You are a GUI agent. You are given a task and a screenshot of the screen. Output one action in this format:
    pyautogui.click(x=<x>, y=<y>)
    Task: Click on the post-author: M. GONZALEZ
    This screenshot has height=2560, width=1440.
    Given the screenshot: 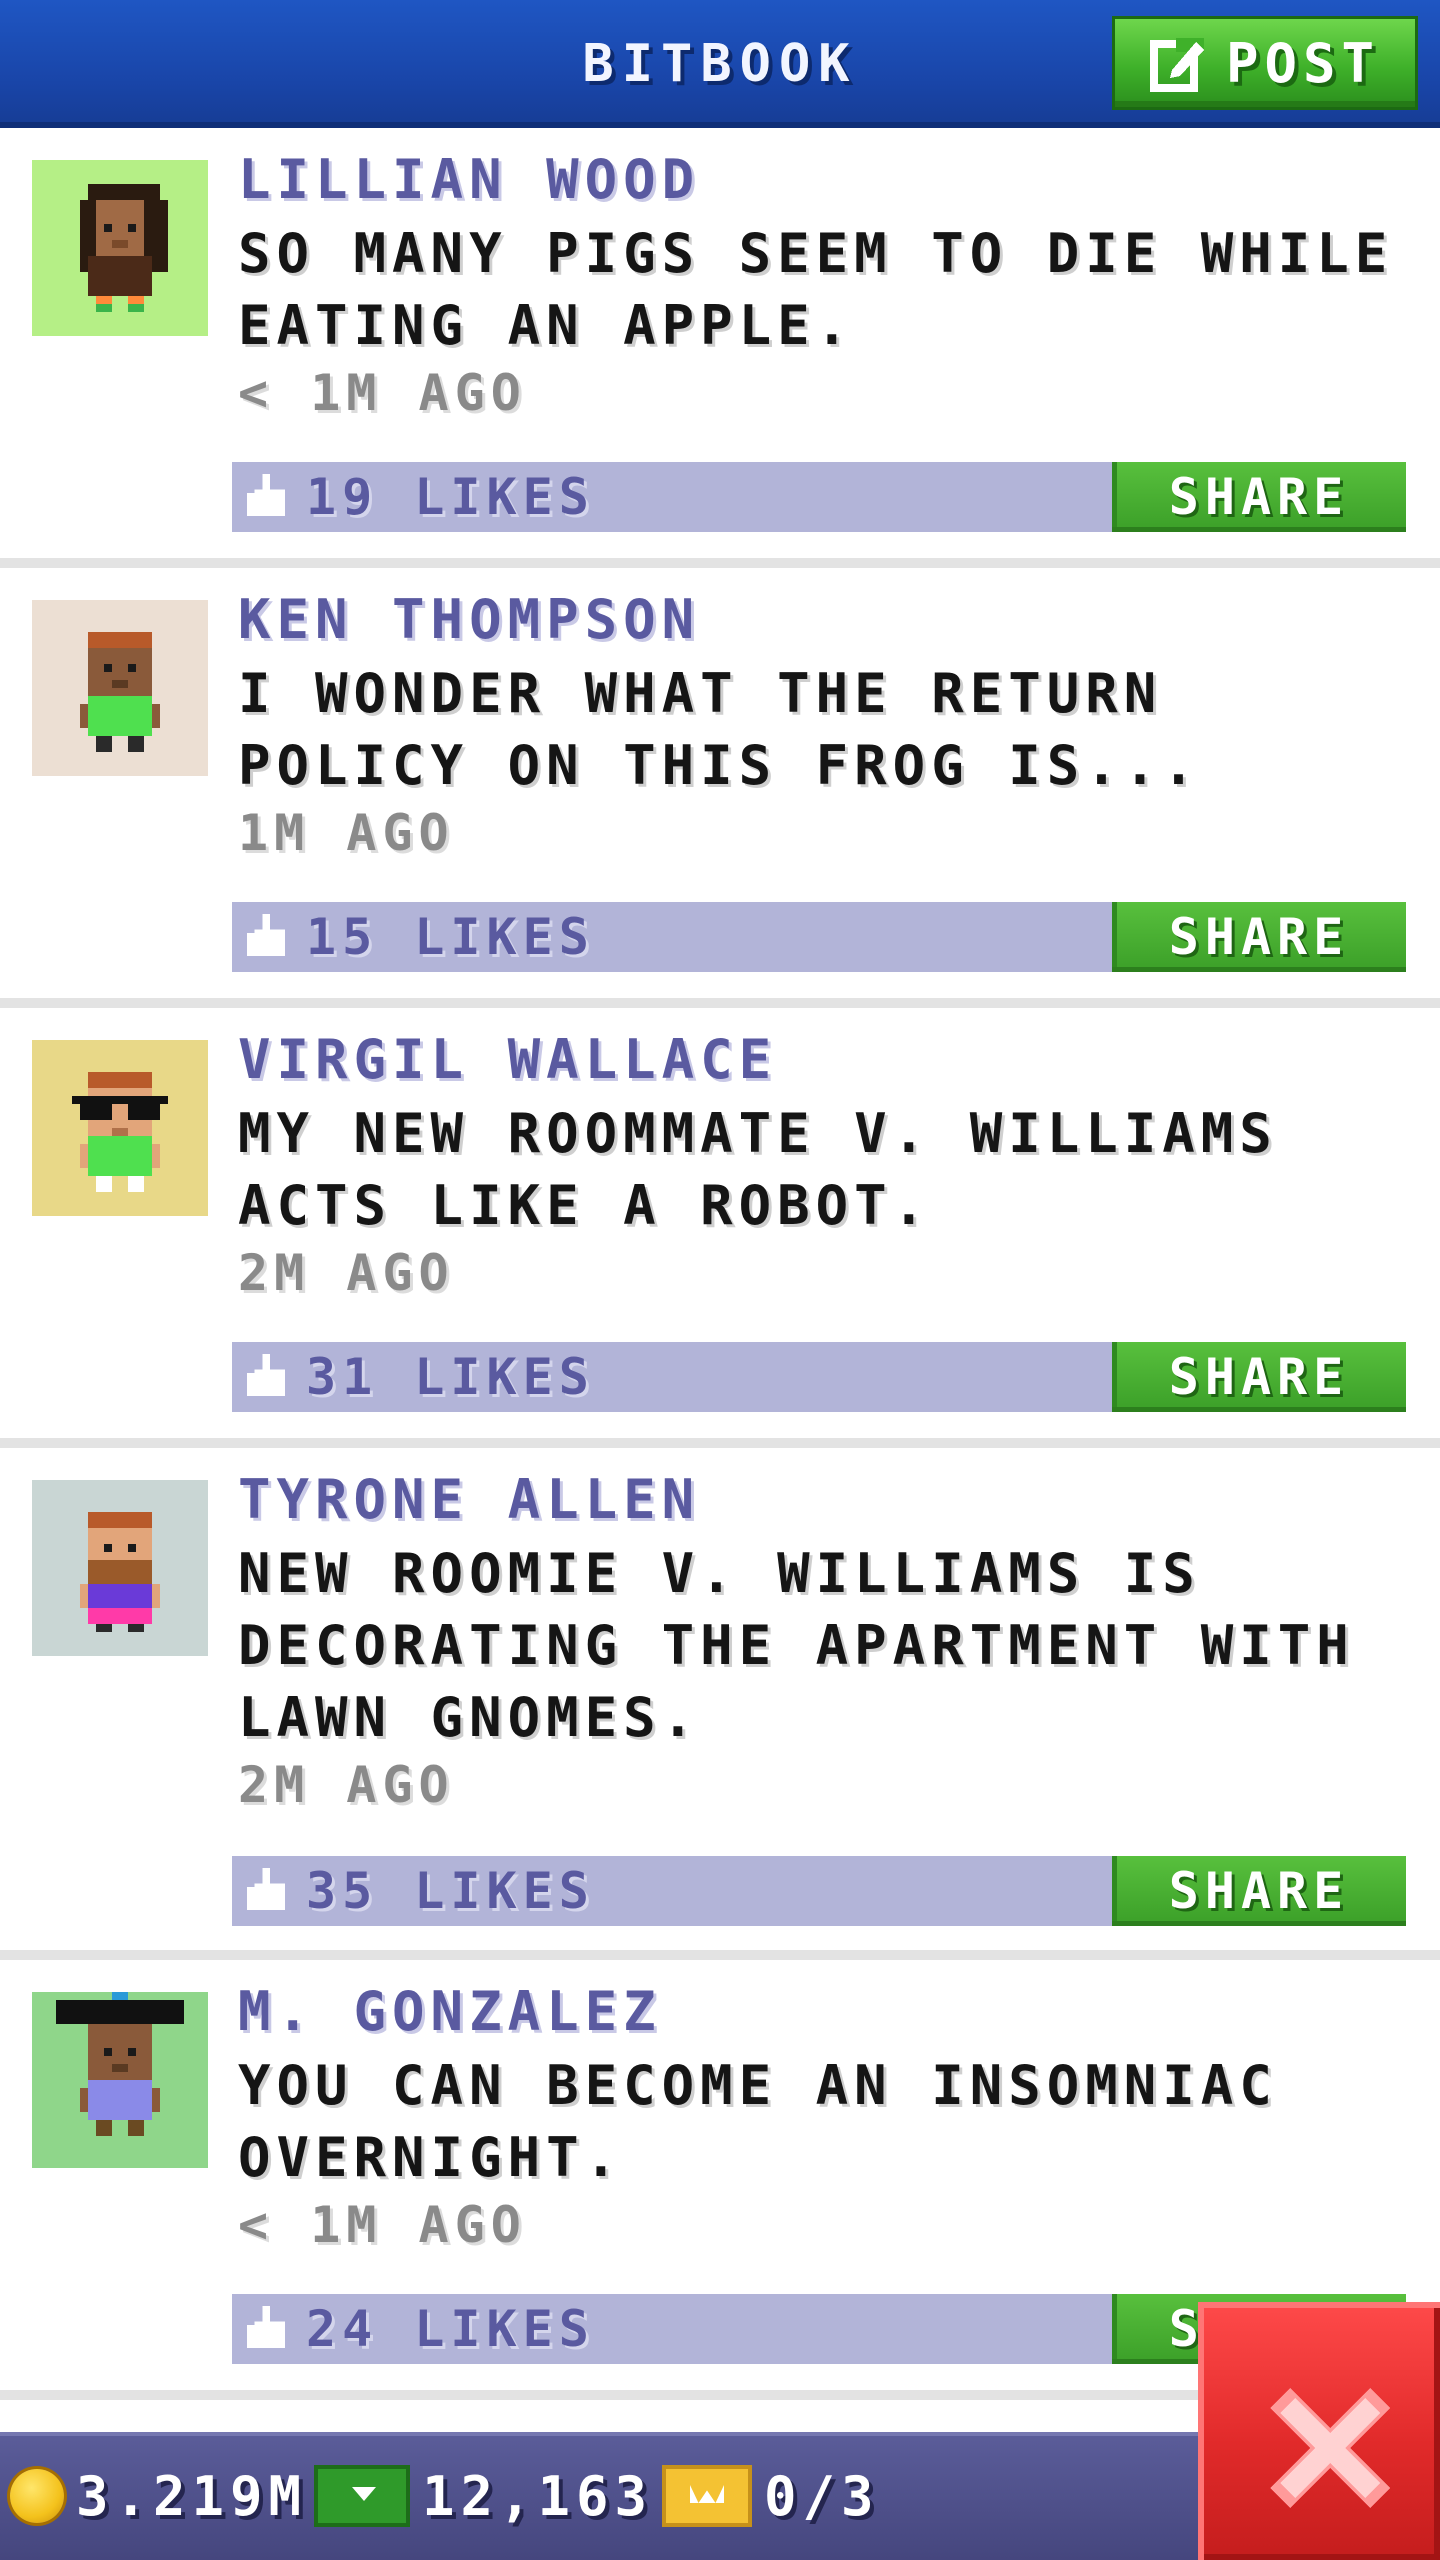 What is the action you would take?
    pyautogui.click(x=450, y=2011)
    